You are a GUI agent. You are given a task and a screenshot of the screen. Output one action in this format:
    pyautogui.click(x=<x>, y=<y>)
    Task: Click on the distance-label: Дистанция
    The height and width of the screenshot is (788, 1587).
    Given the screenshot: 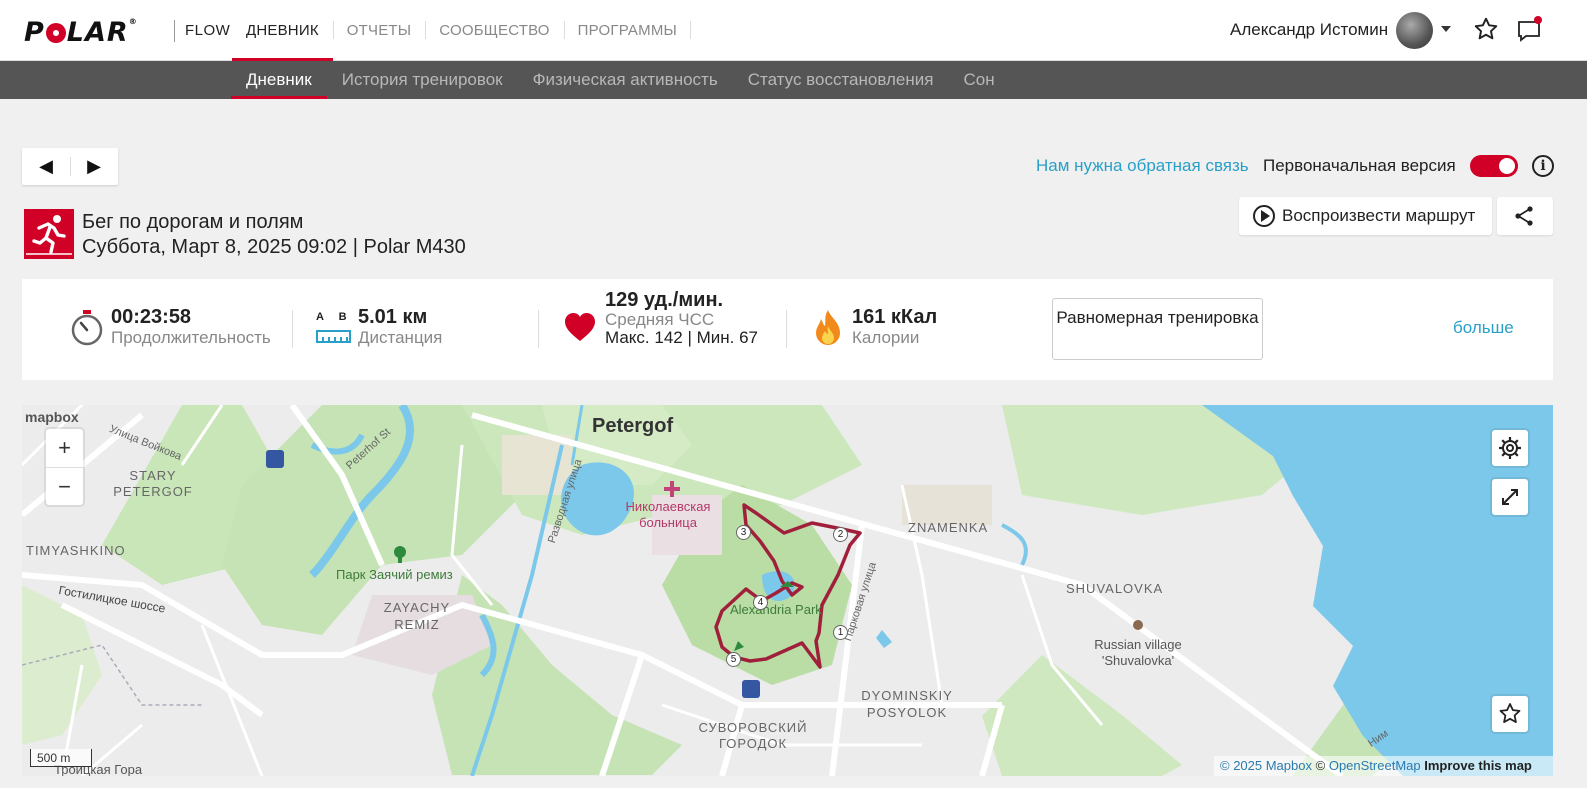 What is the action you would take?
    pyautogui.click(x=400, y=337)
    